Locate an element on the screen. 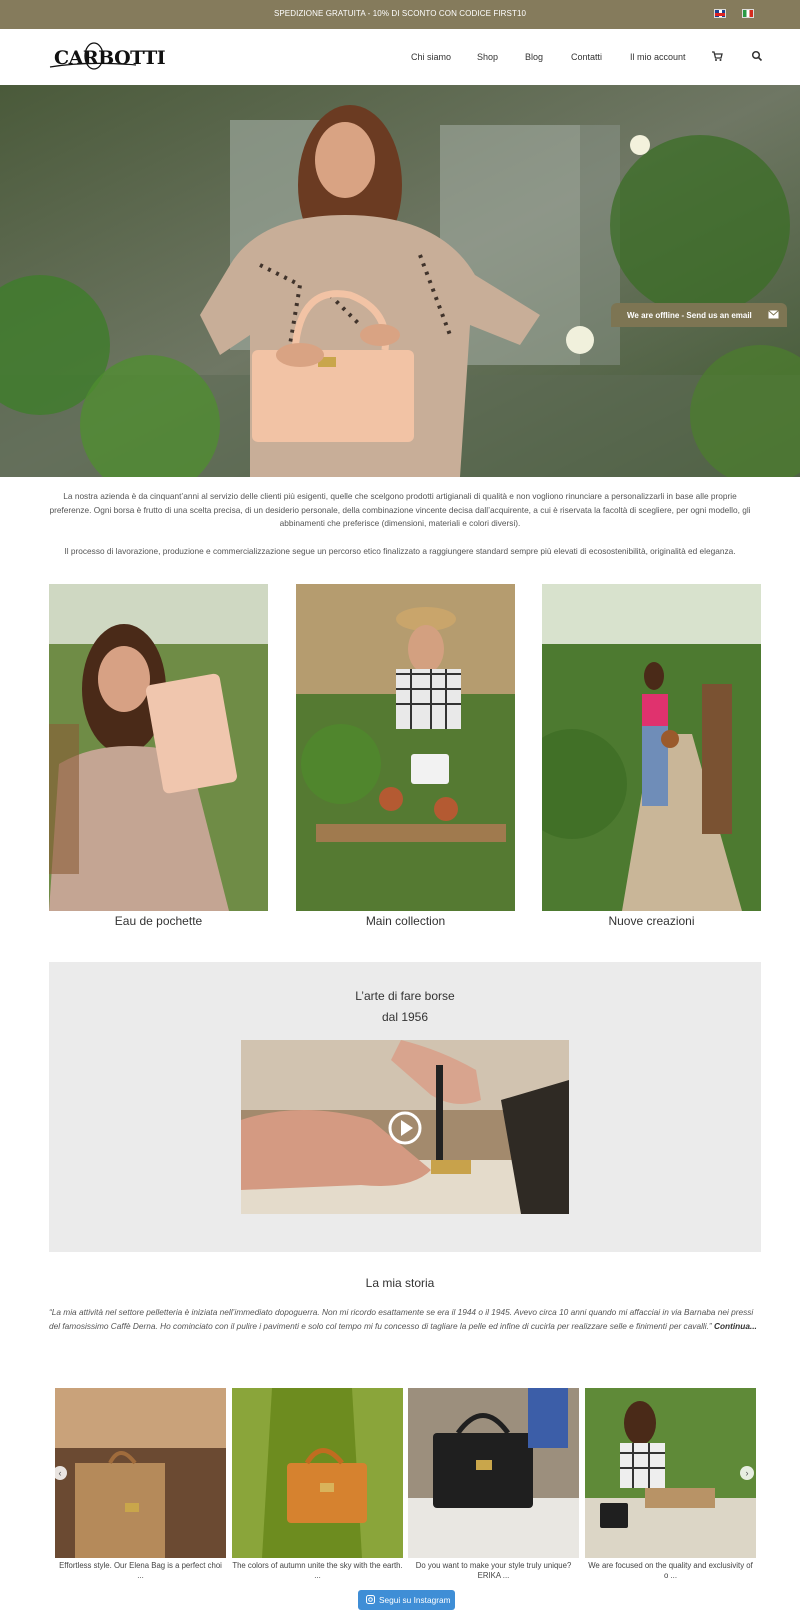  video-player is located at coordinates (405, 1127).